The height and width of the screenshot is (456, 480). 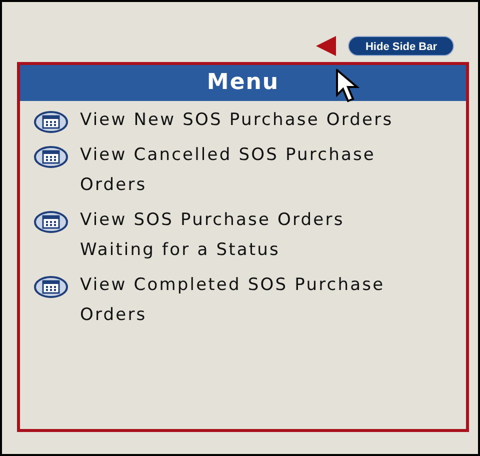 I want to click on hide-sidebar-button: Hide Side Bar, so click(x=401, y=46).